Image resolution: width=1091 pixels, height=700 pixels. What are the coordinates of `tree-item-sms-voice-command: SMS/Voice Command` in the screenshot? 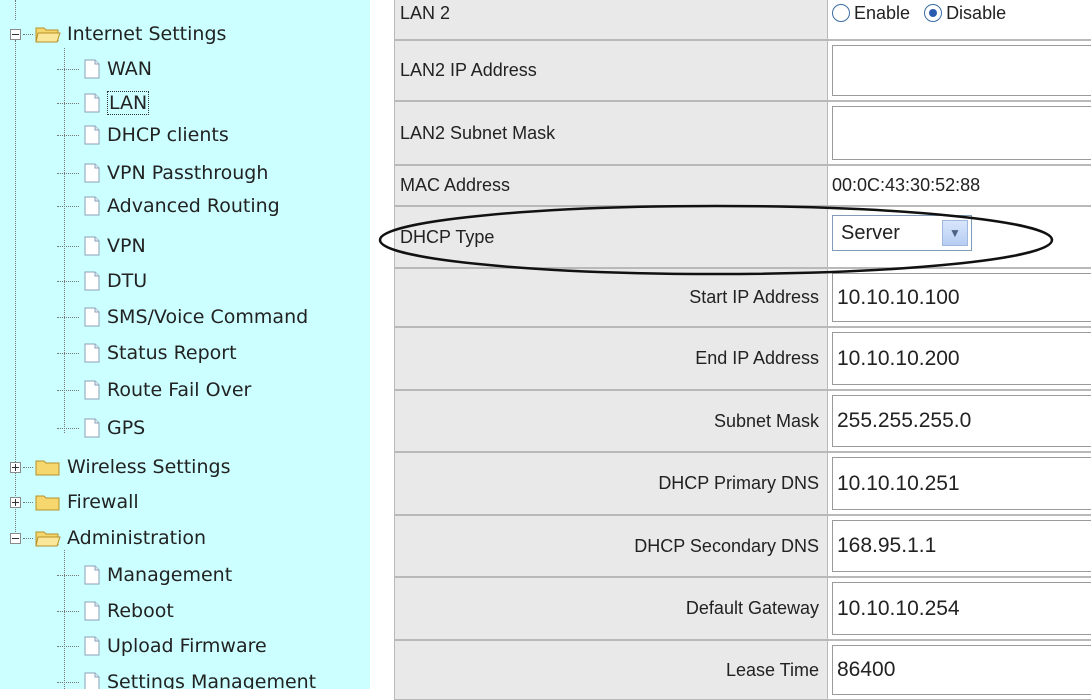 It's located at (182, 317).